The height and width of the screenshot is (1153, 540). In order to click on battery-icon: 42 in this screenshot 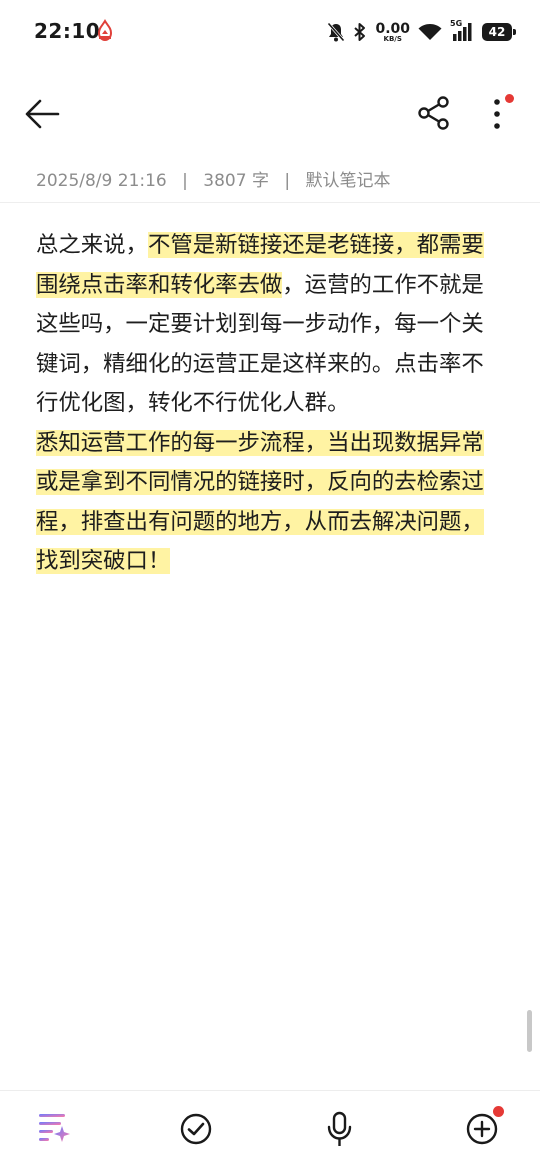, I will do `click(499, 32)`.